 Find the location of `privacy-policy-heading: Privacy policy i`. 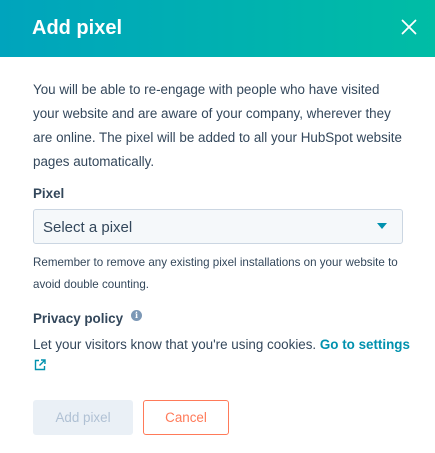

privacy-policy-heading: Privacy policy i is located at coordinates (88, 318).